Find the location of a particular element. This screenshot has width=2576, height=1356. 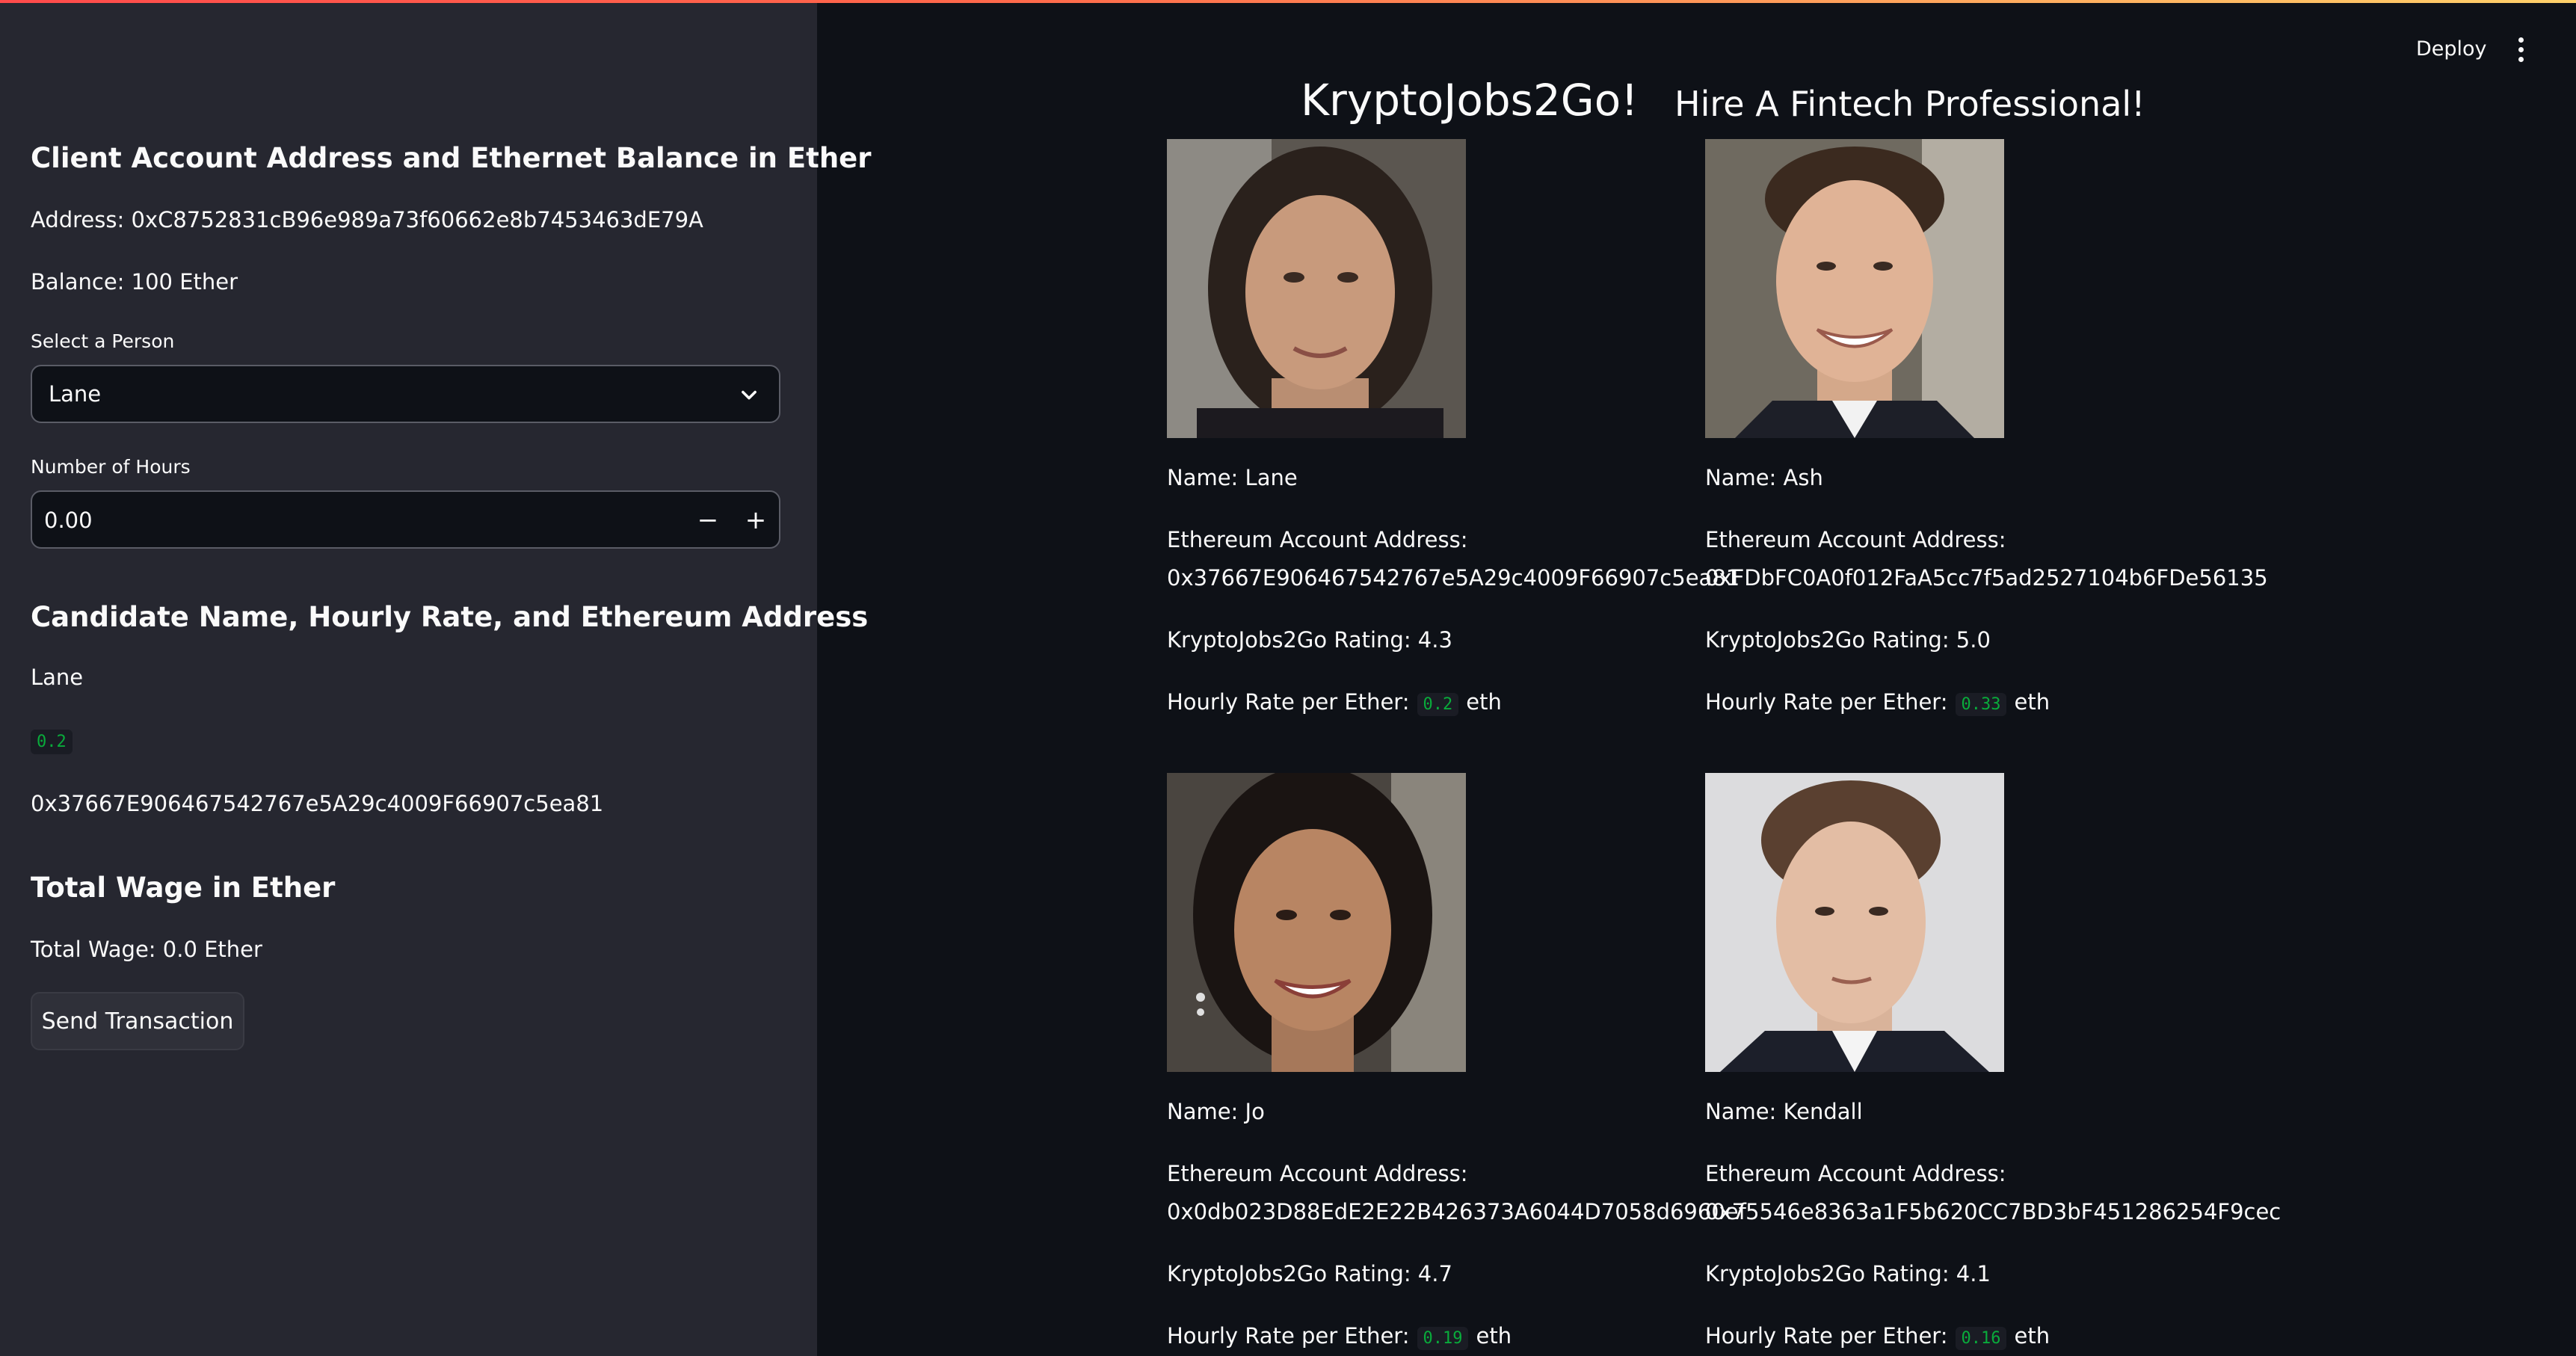

candidate-name: Lane is located at coordinates (57, 677).